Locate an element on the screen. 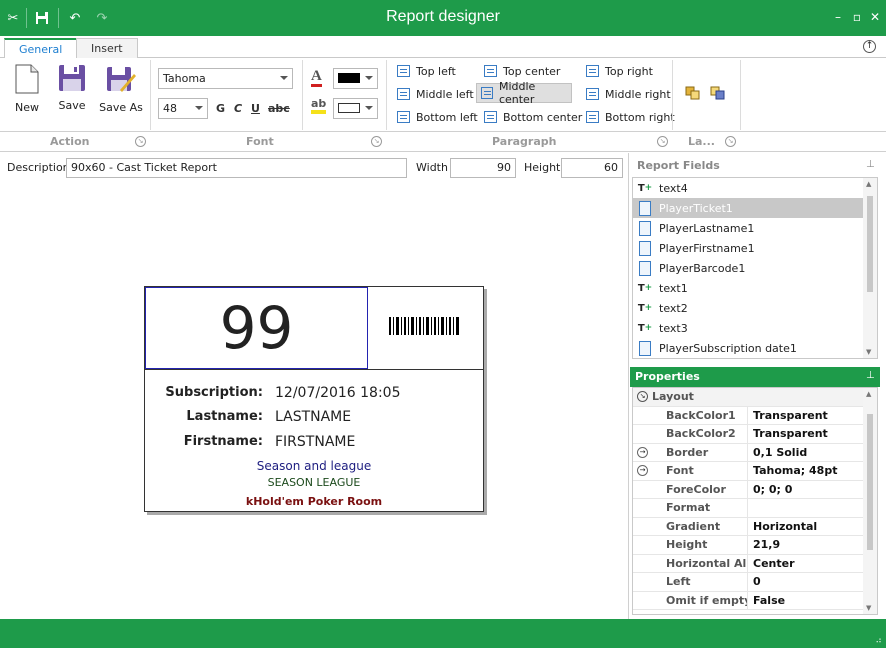  collapse-ribbon-icon: ↑ is located at coordinates (869, 46).